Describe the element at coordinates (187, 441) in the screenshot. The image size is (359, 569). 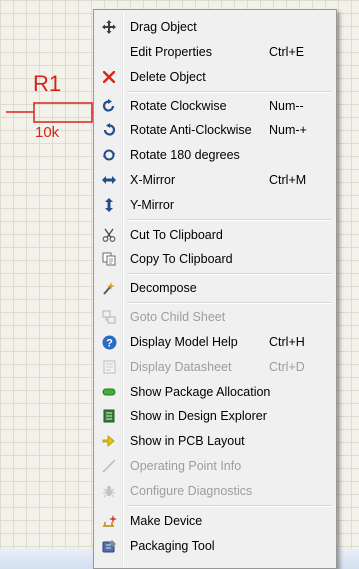
I see `menu-item-label: Show in PCB Layout` at that location.